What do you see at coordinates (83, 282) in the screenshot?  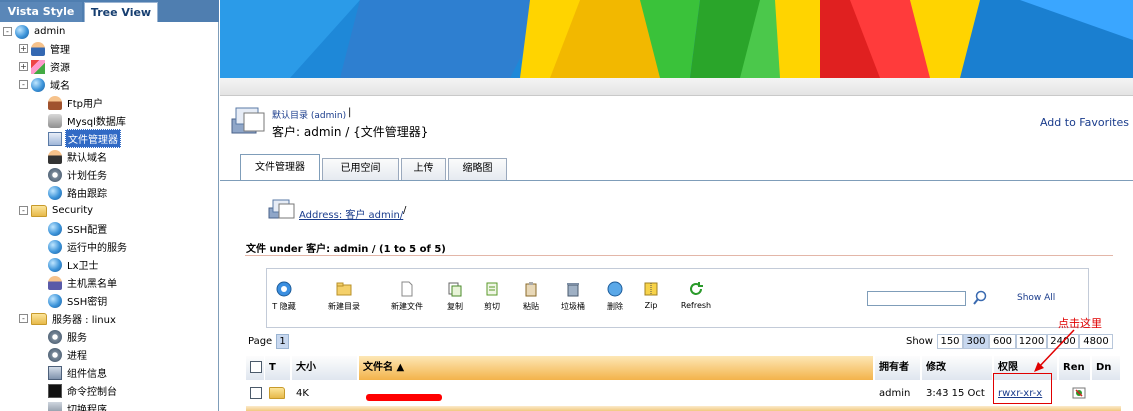 I see `tree-item-host-blacklist: 主机黑名单` at bounding box center [83, 282].